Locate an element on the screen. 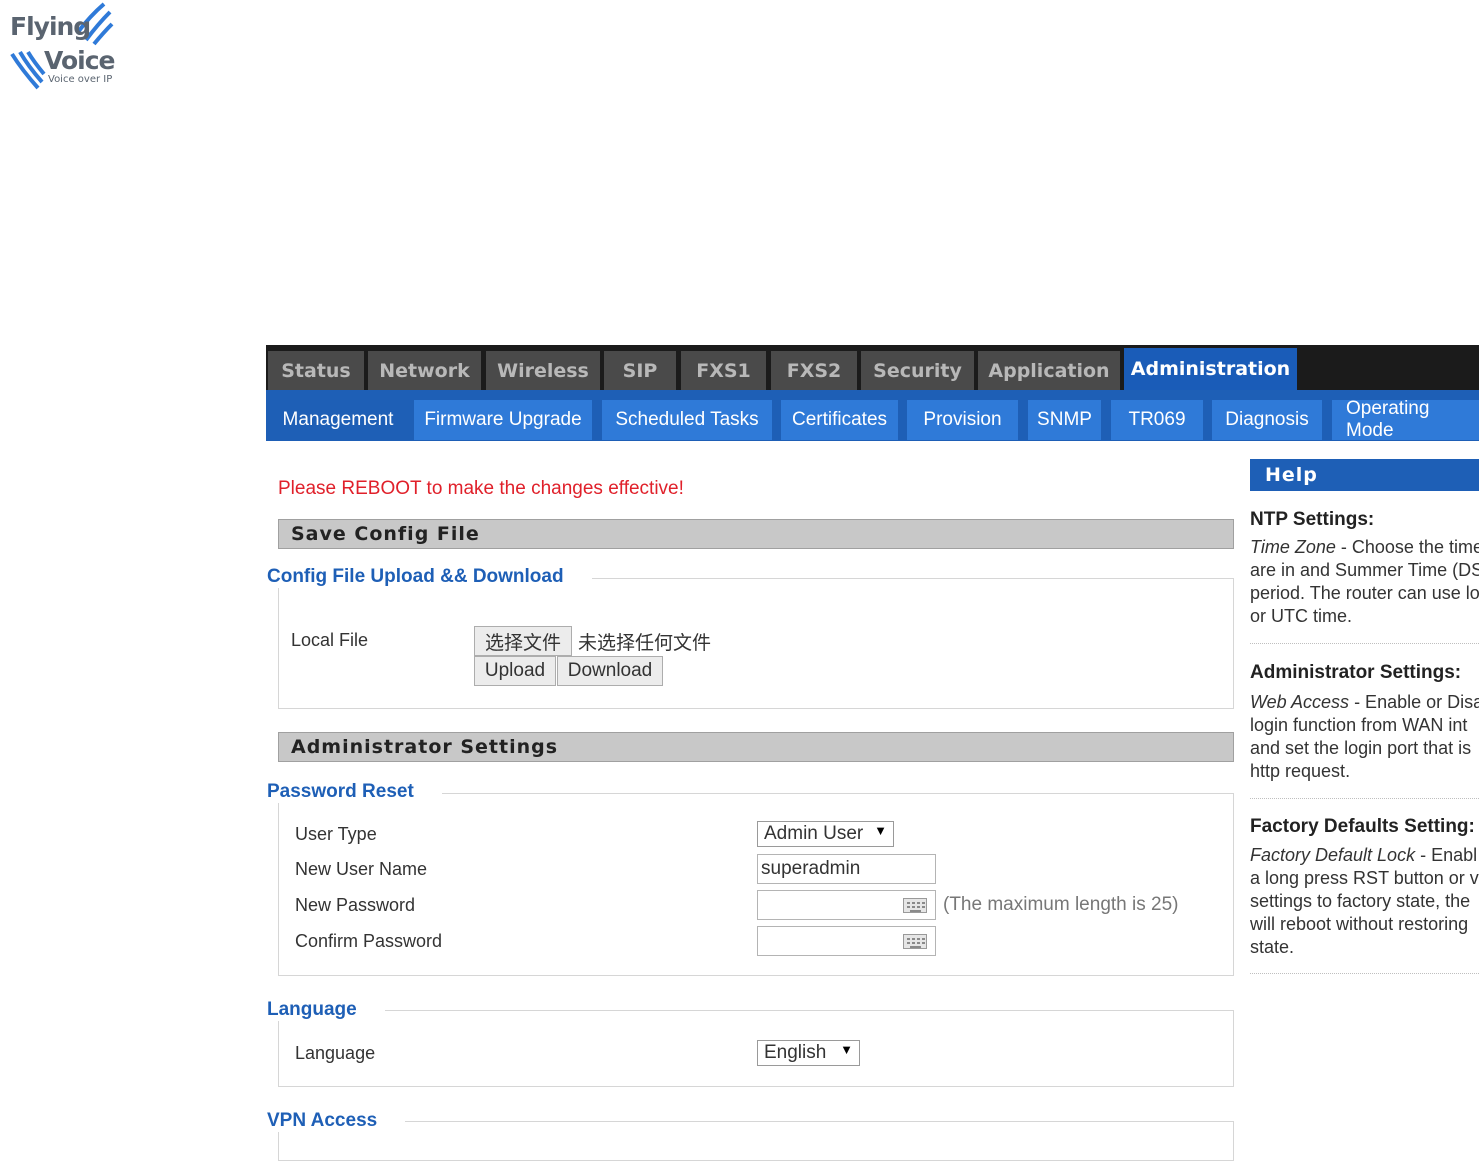 The image size is (1479, 1161). config-file-legend: Config File Upload && Download is located at coordinates (429, 577).